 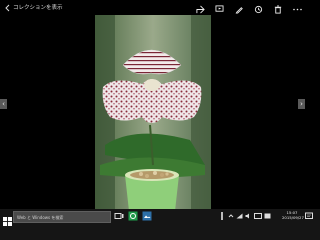 I want to click on search-placeholder: Web と Windows を検索, so click(x=40, y=217).